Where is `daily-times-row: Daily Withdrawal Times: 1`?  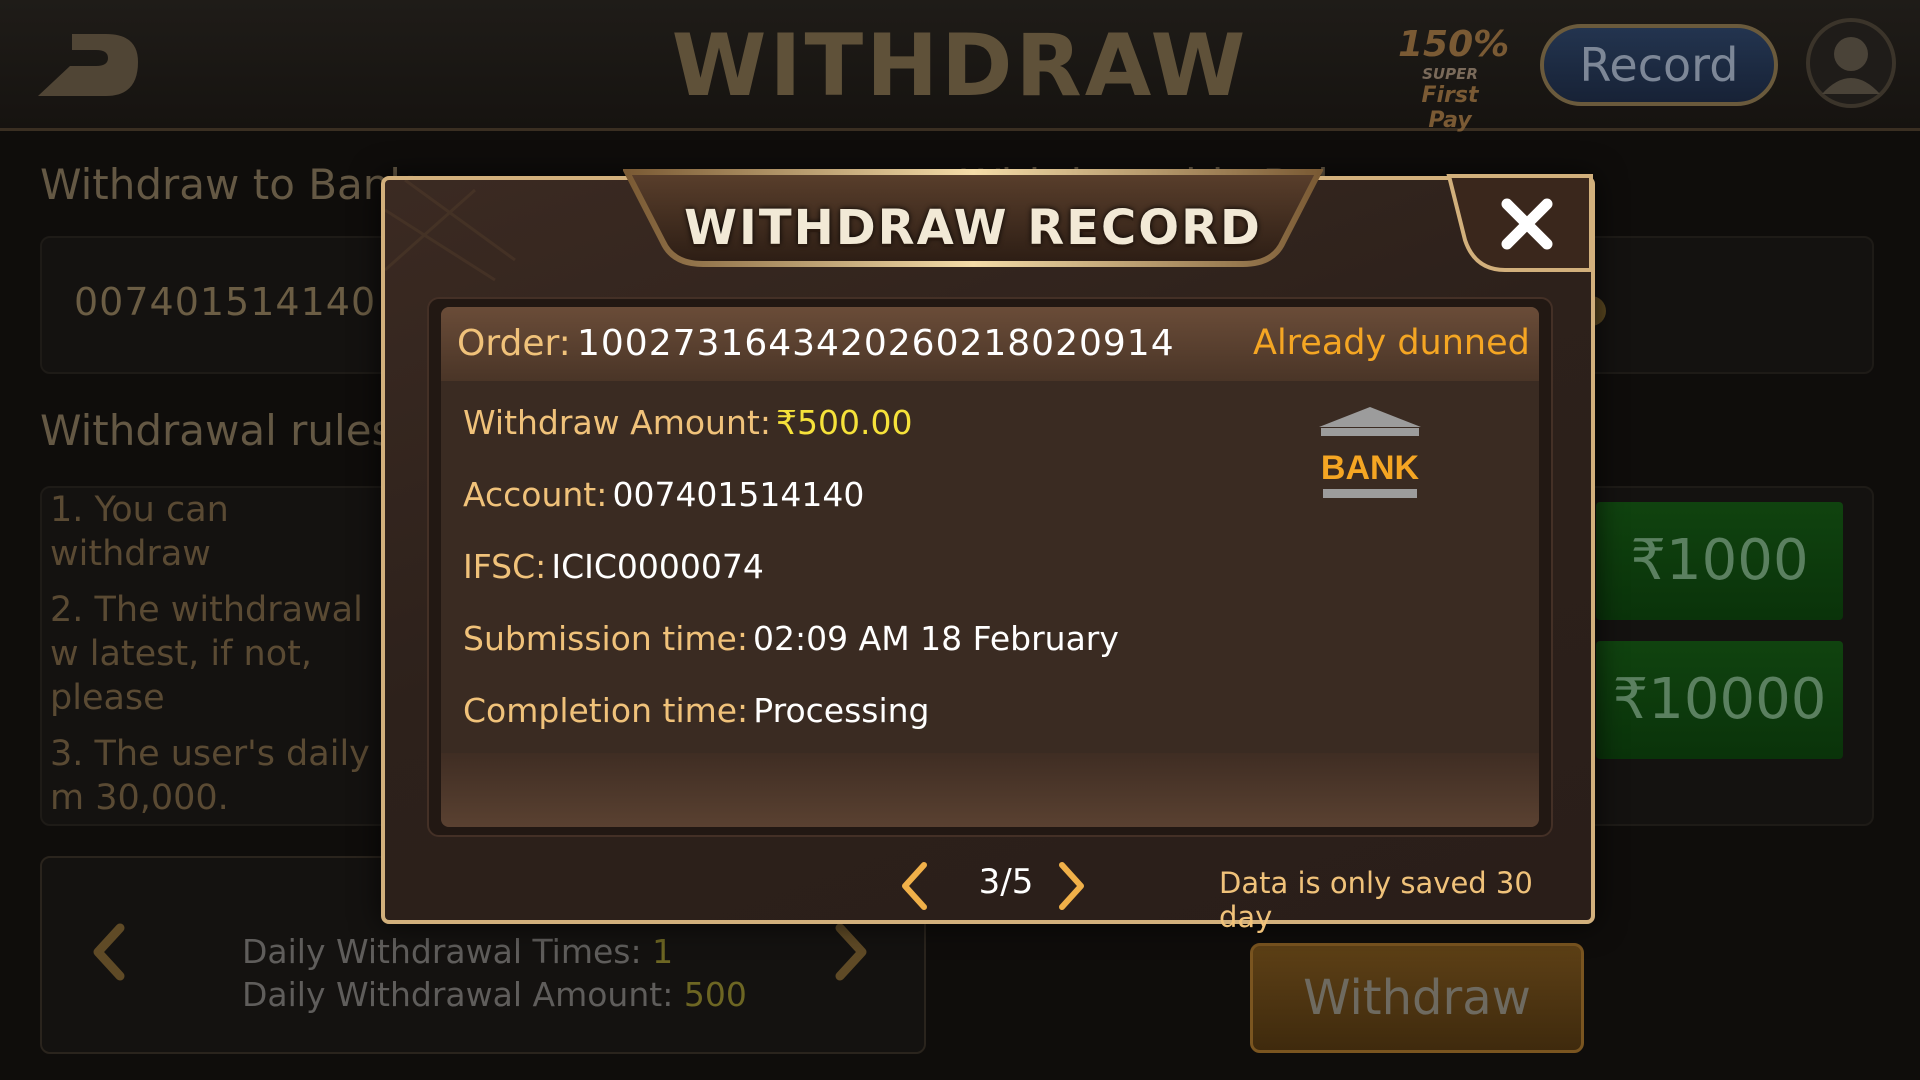 daily-times-row: Daily Withdrawal Times: 1 is located at coordinates (494, 951).